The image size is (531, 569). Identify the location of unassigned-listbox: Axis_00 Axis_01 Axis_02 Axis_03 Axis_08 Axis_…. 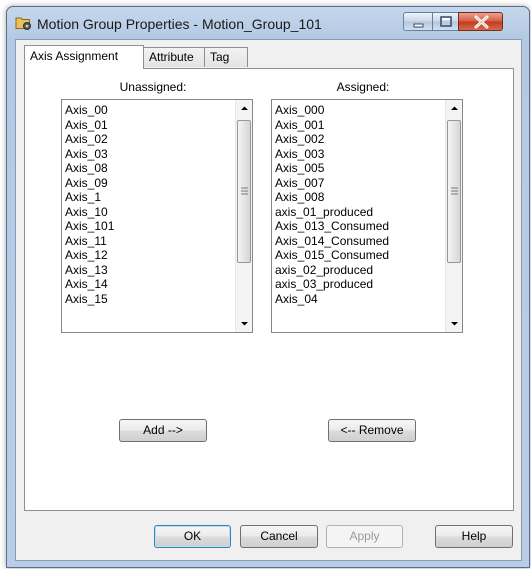
(157, 216).